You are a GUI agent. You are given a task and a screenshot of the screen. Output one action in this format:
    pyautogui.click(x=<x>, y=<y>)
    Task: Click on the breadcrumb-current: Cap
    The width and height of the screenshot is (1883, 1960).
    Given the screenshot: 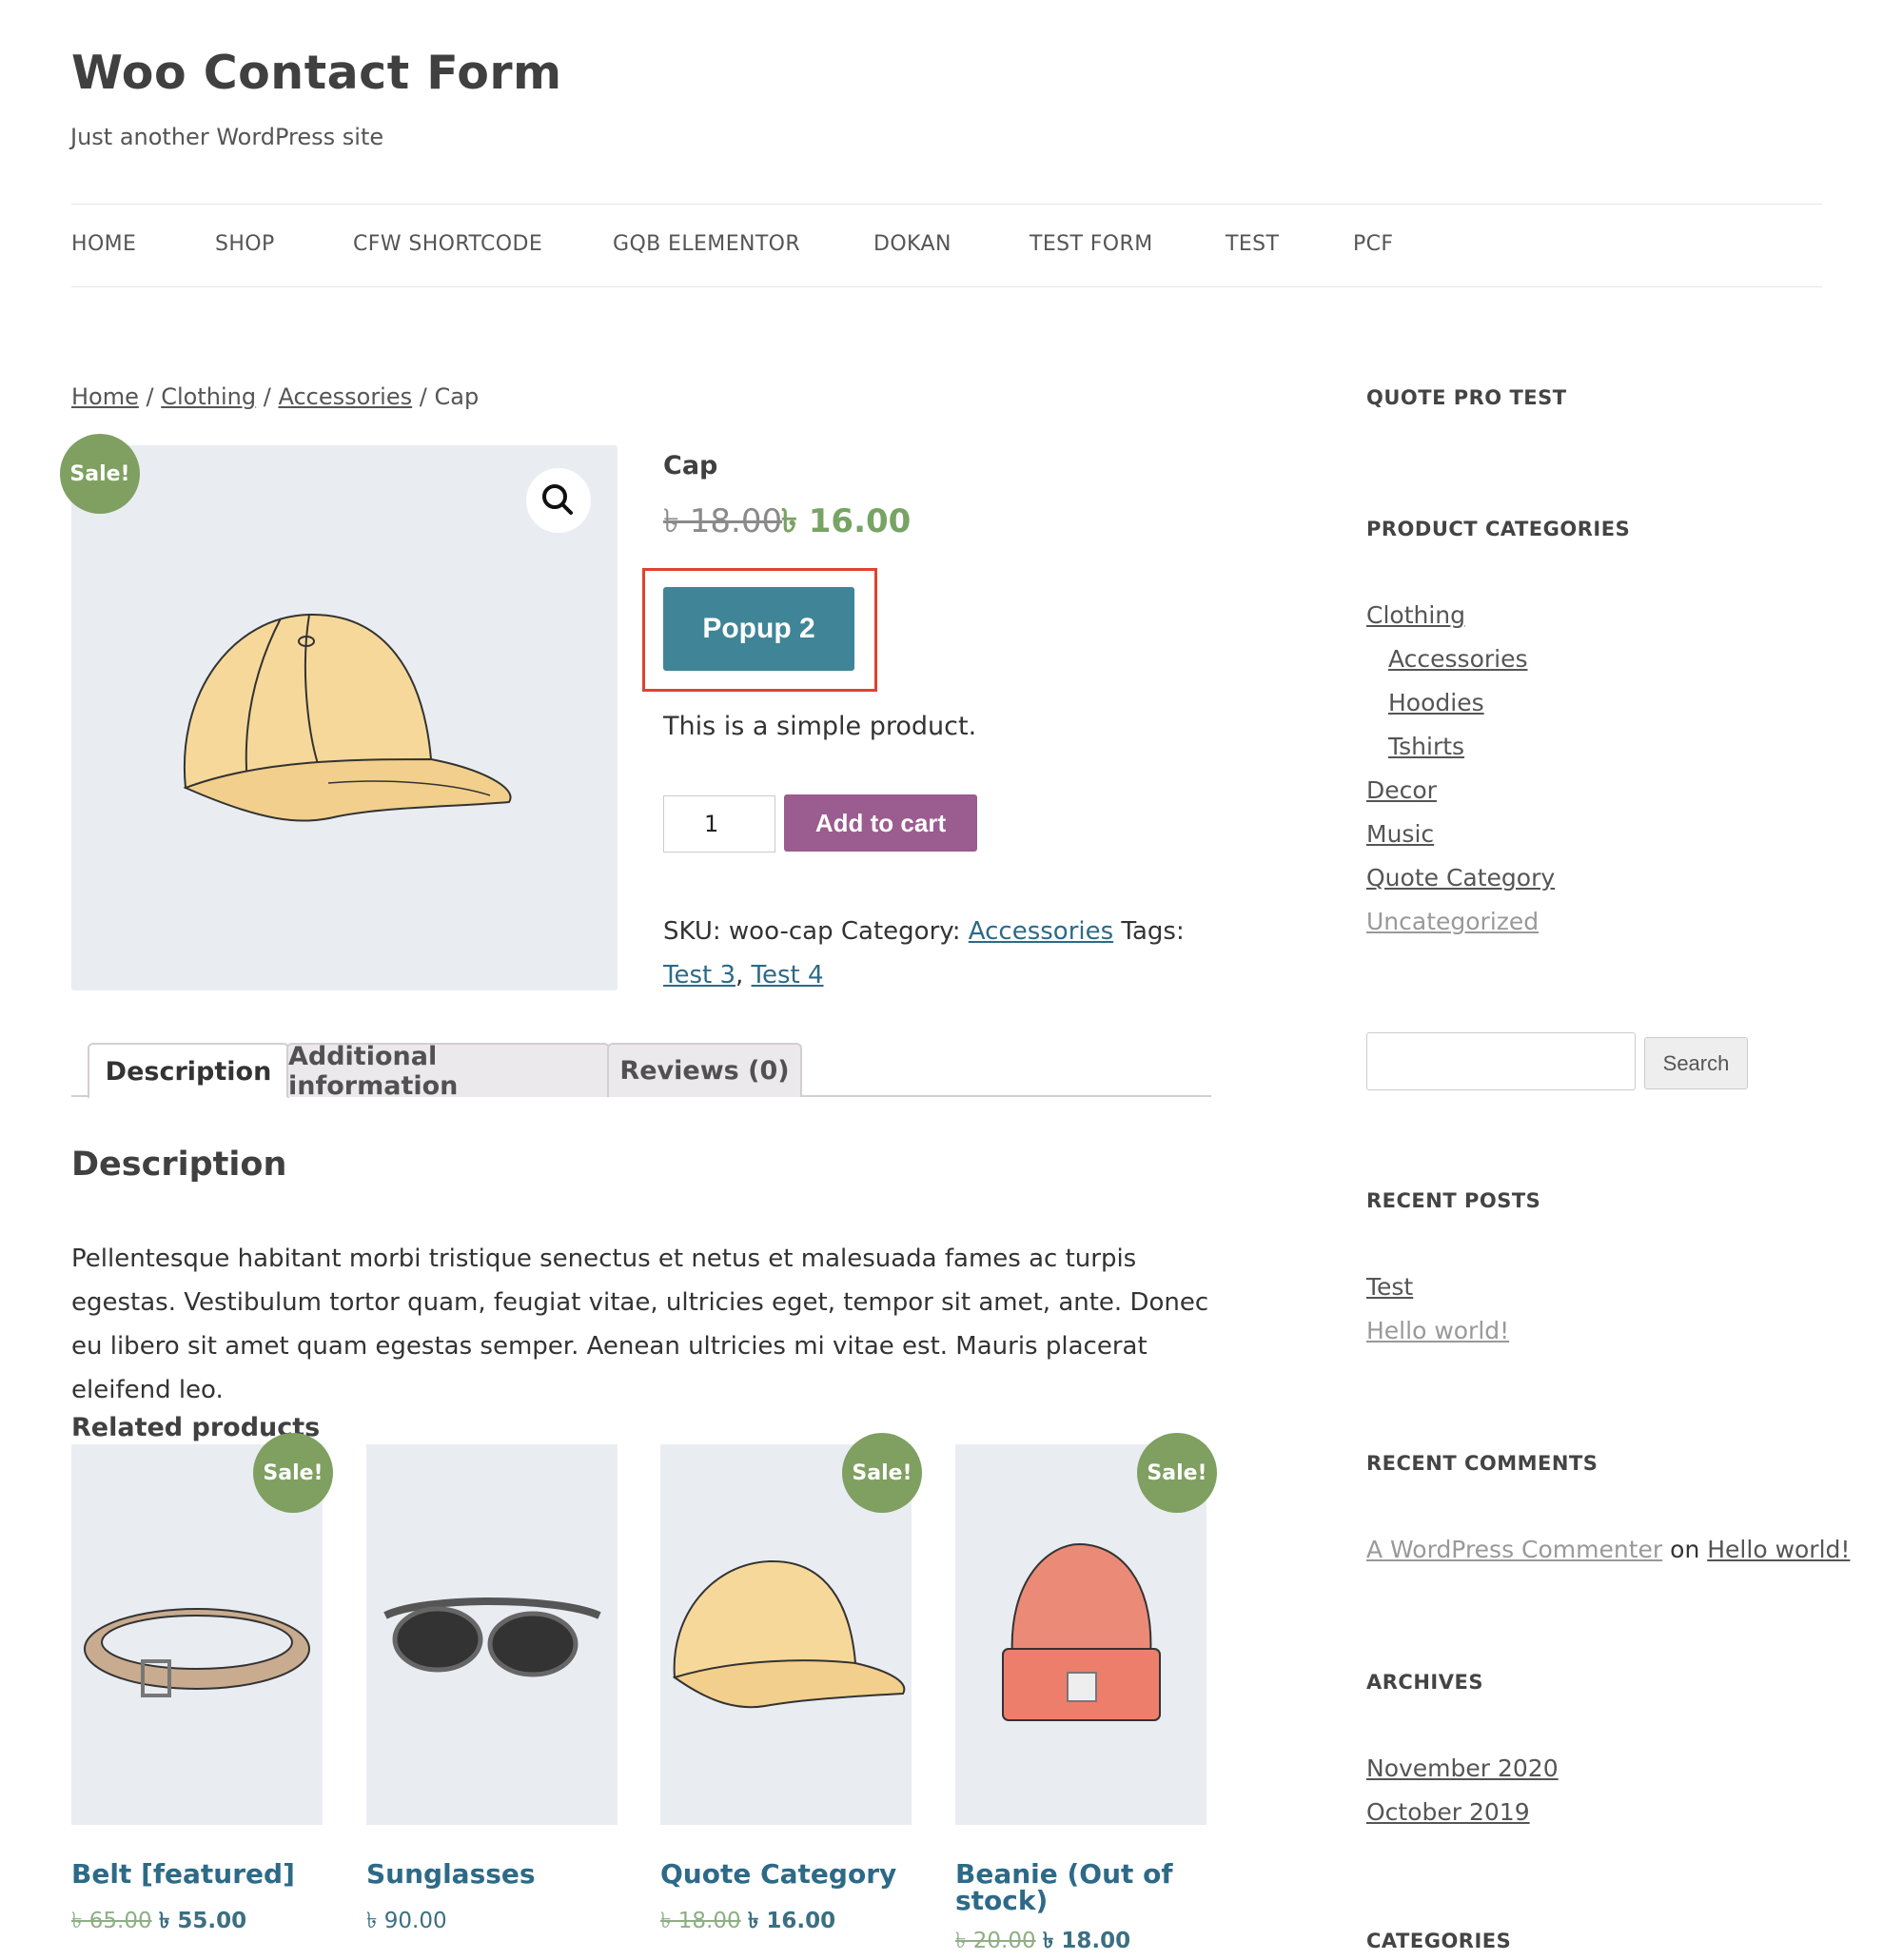 What is the action you would take?
    pyautogui.click(x=457, y=396)
    